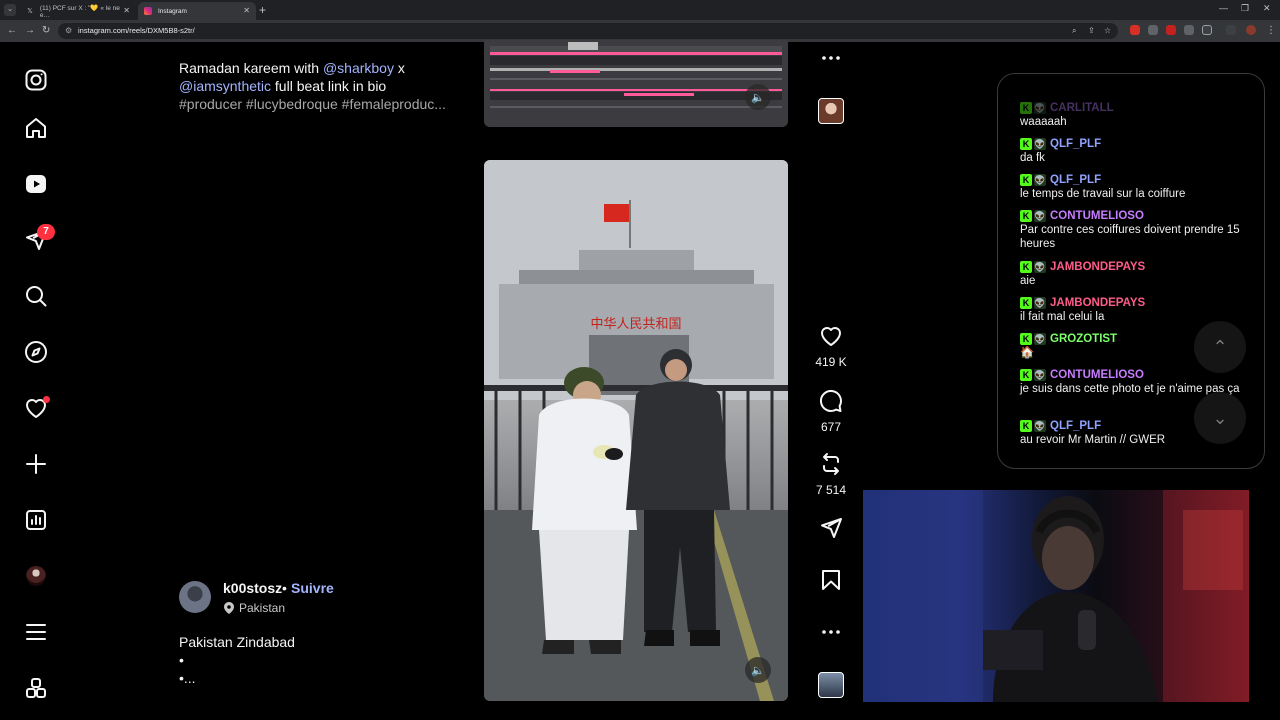 The width and height of the screenshot is (1280, 720). Describe the element at coordinates (312, 588) in the screenshot. I see `follow-button: Suivre` at that location.